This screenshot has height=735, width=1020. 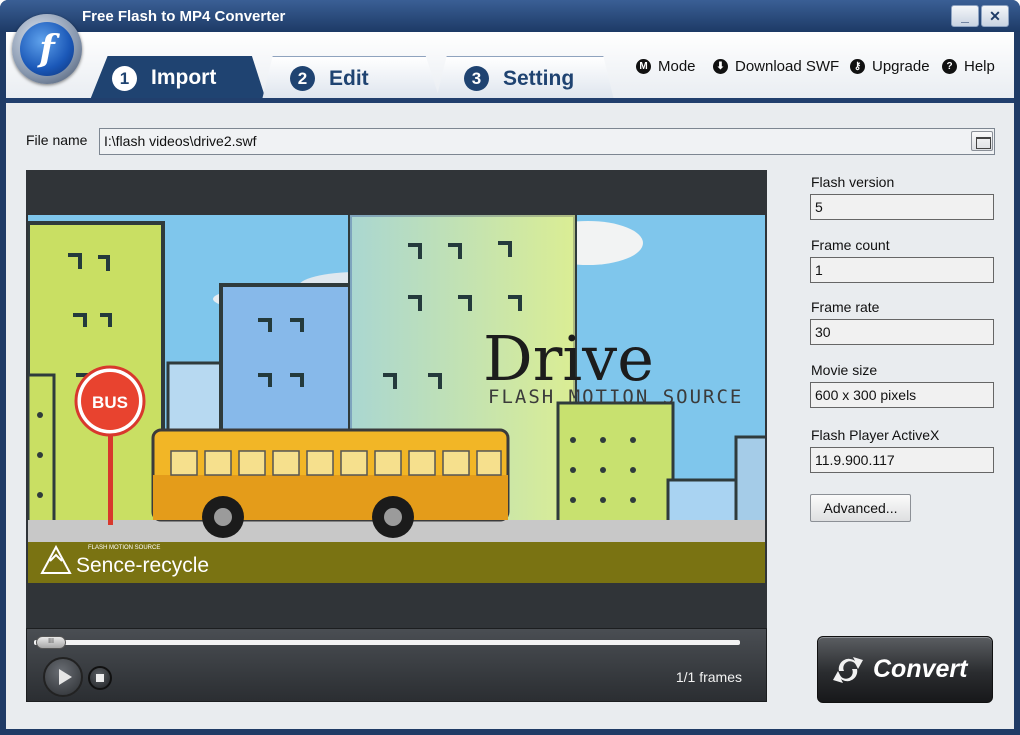 What do you see at coordinates (949, 66) in the screenshot?
I see `help-icon: ?` at bounding box center [949, 66].